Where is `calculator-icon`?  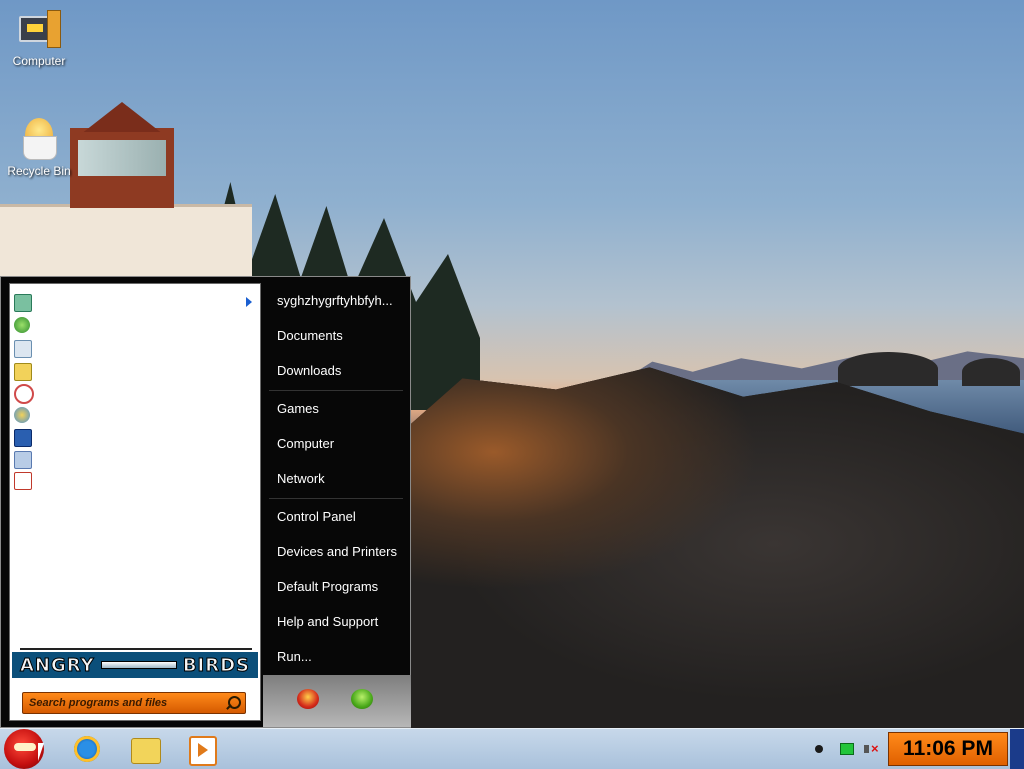 calculator-icon is located at coordinates (23, 349).